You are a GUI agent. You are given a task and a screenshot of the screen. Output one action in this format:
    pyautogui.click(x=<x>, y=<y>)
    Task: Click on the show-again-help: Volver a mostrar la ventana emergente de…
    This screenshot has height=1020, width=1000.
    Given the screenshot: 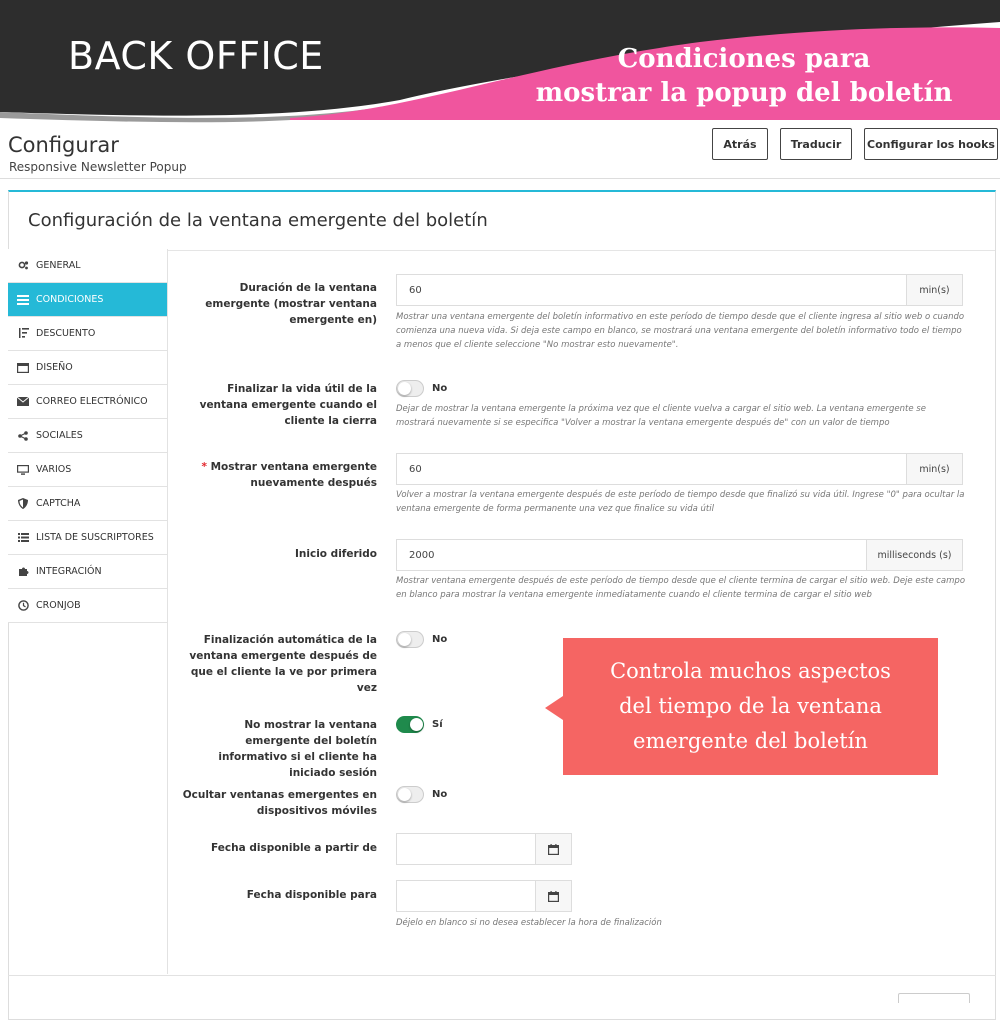 What is the action you would take?
    pyautogui.click(x=680, y=502)
    